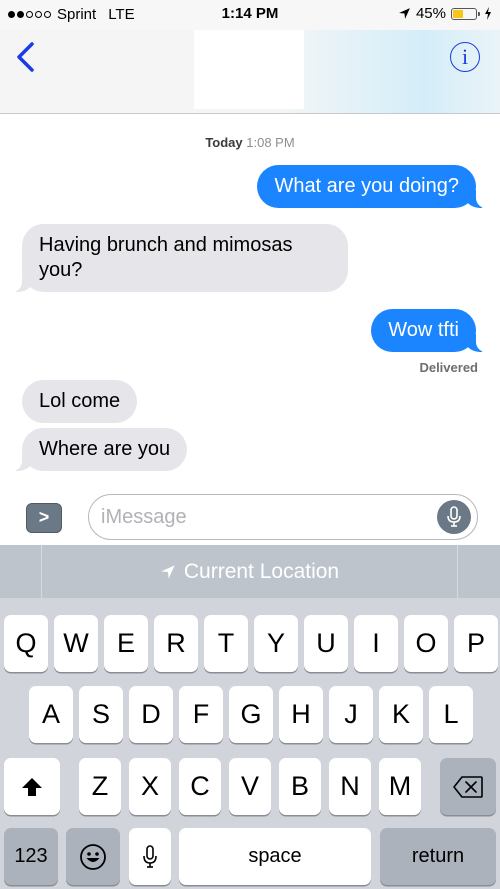 The width and height of the screenshot is (500, 889). I want to click on key-b: B, so click(300, 786).